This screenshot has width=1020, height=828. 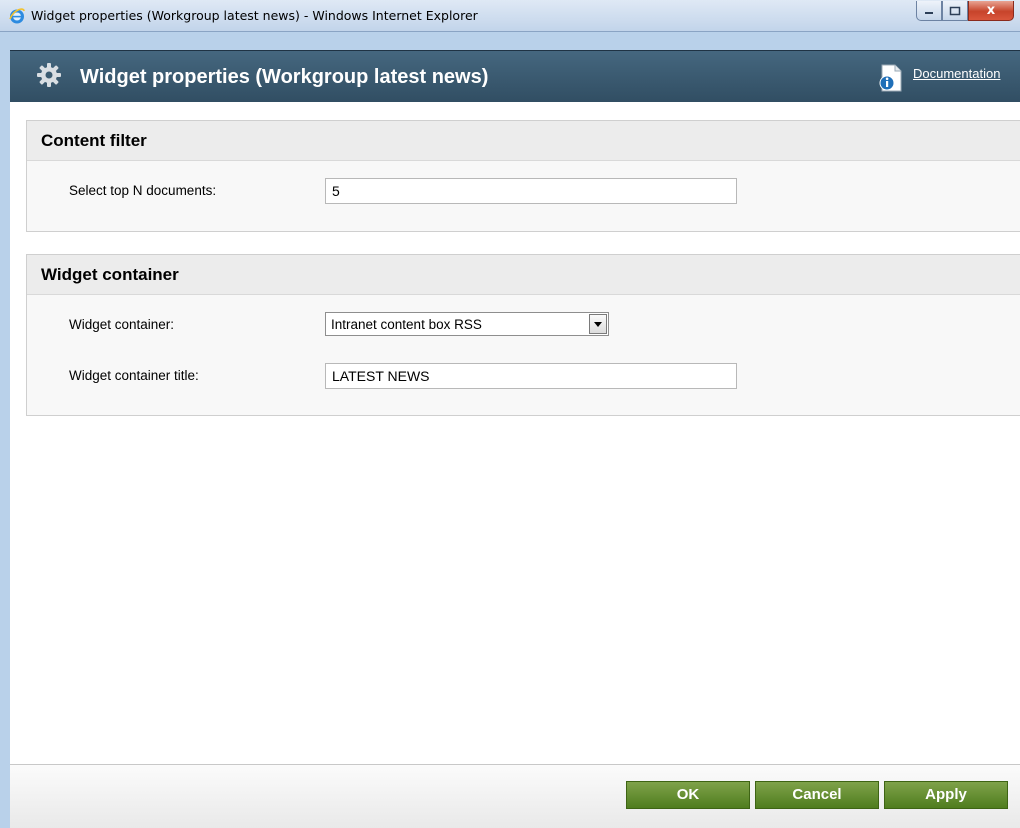 I want to click on container-title-input, so click(x=531, y=376).